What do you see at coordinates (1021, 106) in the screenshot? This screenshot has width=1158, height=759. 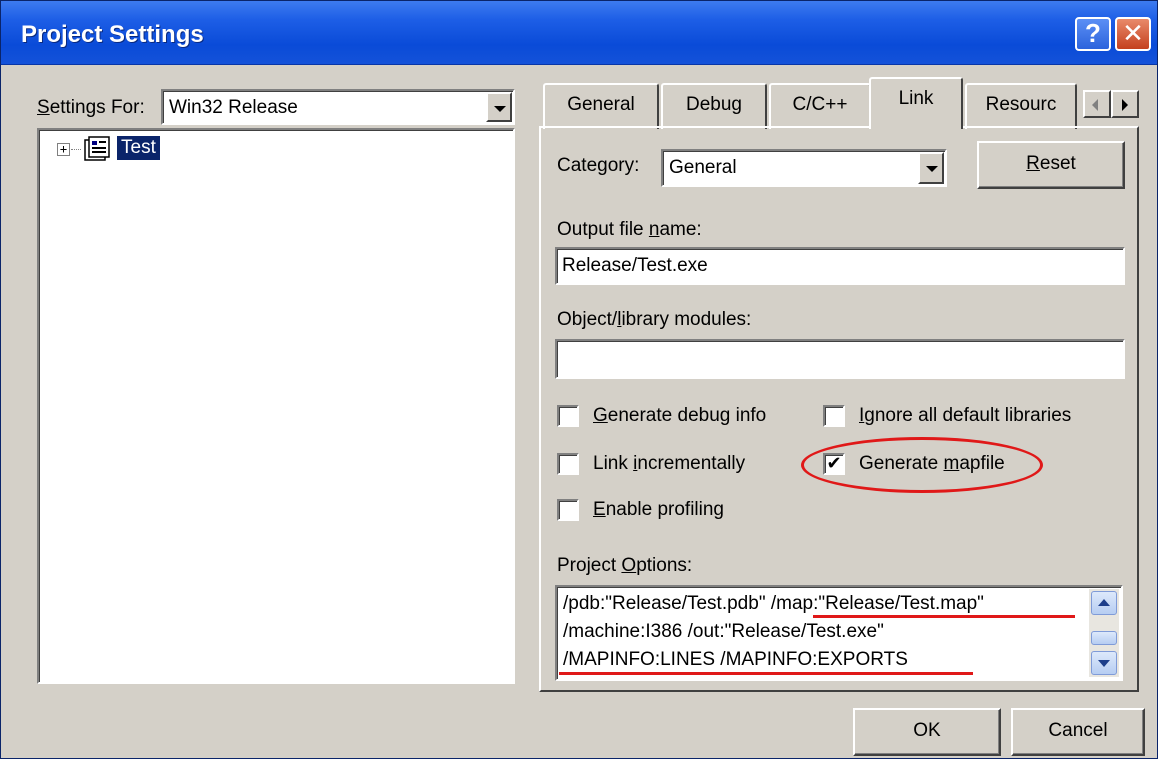 I see `tab-resource: Resourc` at bounding box center [1021, 106].